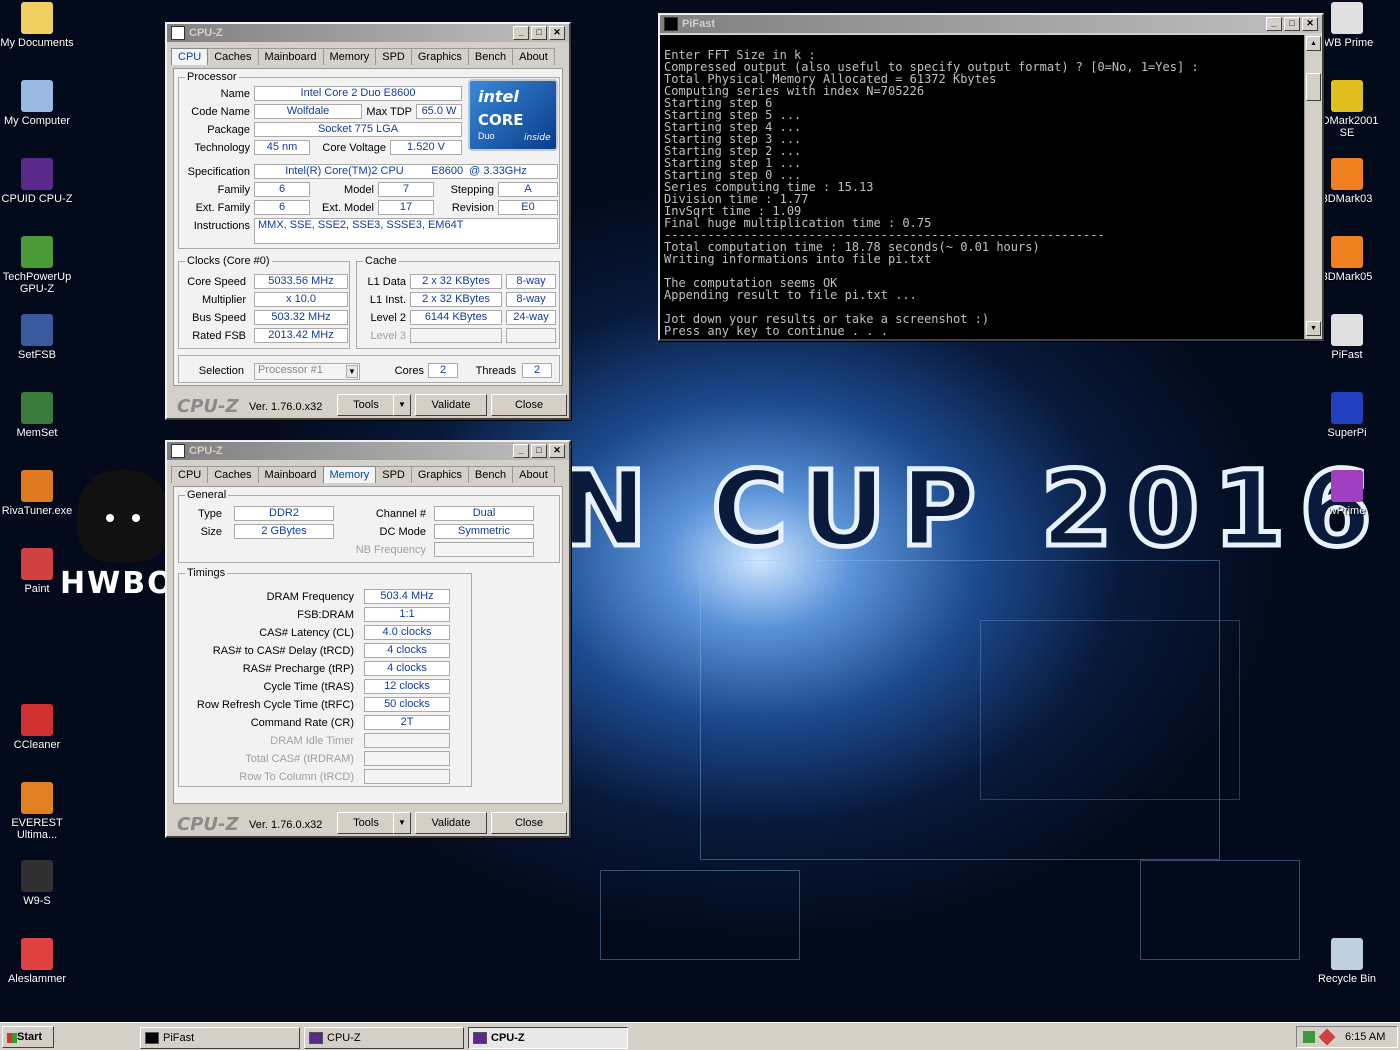  What do you see at coordinates (456, 335) in the screenshot?
I see `l3-value` at bounding box center [456, 335].